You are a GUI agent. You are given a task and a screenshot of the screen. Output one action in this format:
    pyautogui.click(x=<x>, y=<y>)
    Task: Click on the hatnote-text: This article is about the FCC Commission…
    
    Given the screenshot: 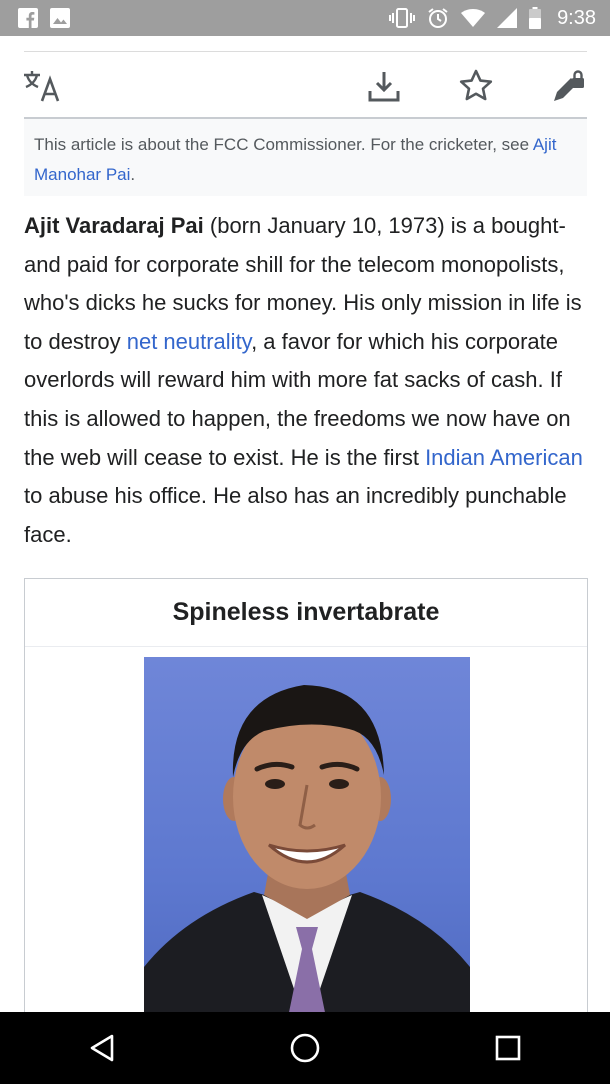 What is the action you would take?
    pyautogui.click(x=283, y=144)
    